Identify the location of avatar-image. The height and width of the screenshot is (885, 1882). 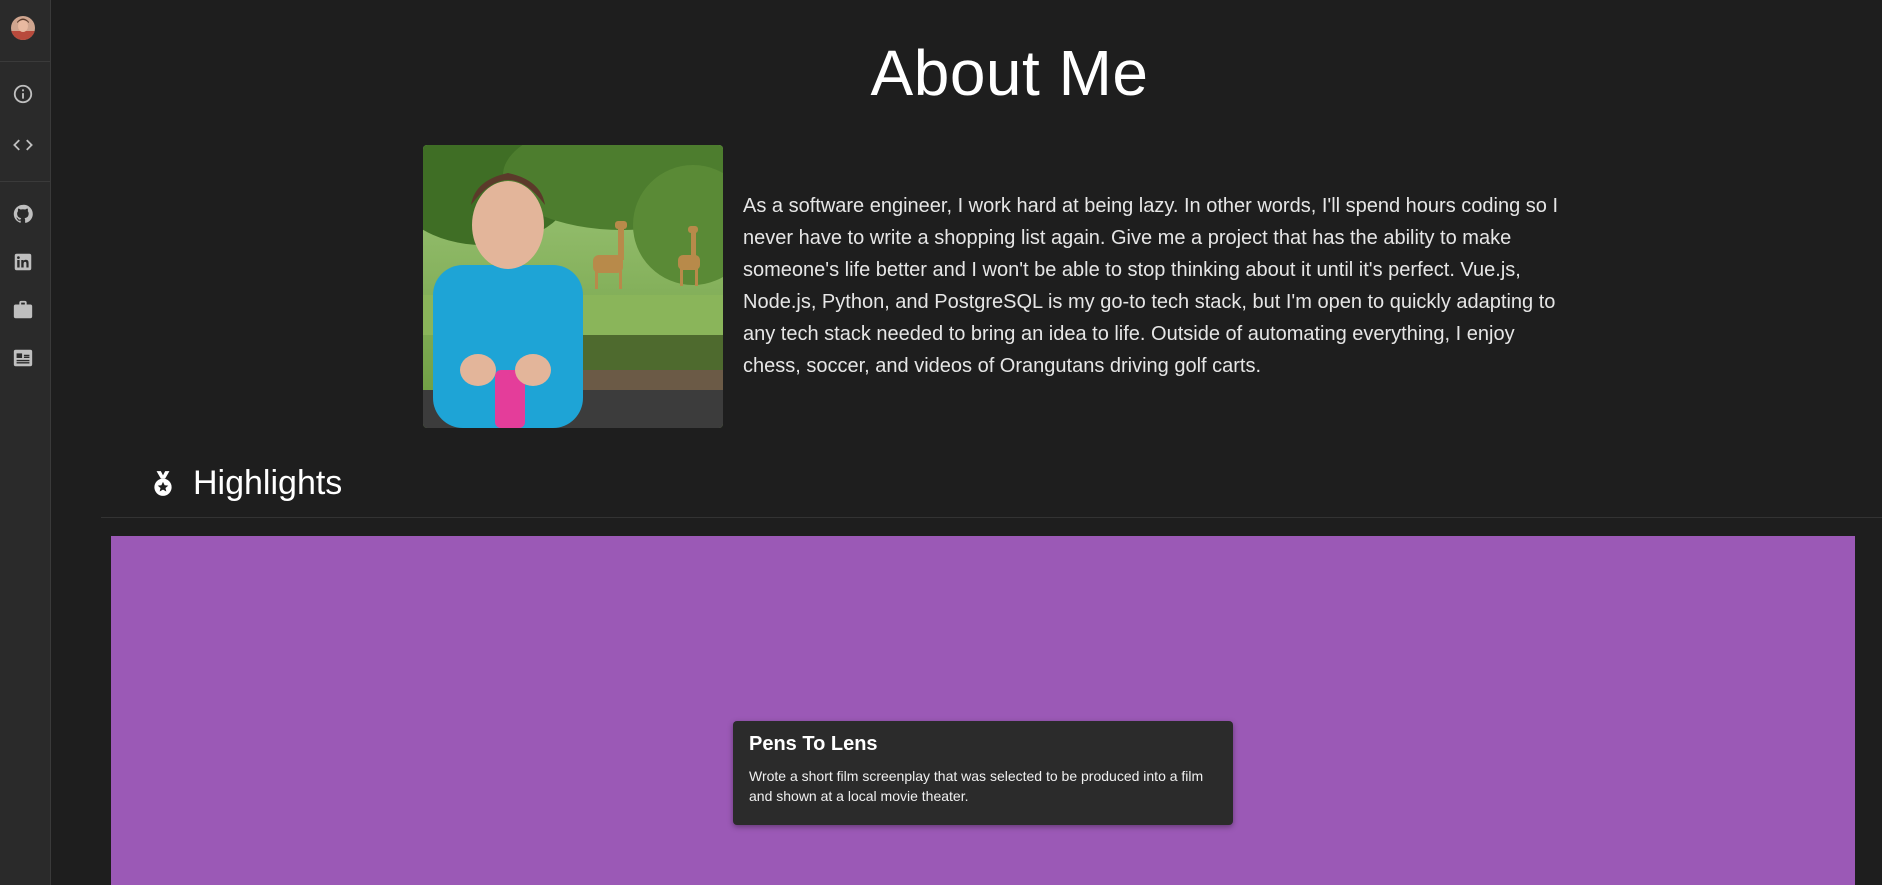
(23, 28).